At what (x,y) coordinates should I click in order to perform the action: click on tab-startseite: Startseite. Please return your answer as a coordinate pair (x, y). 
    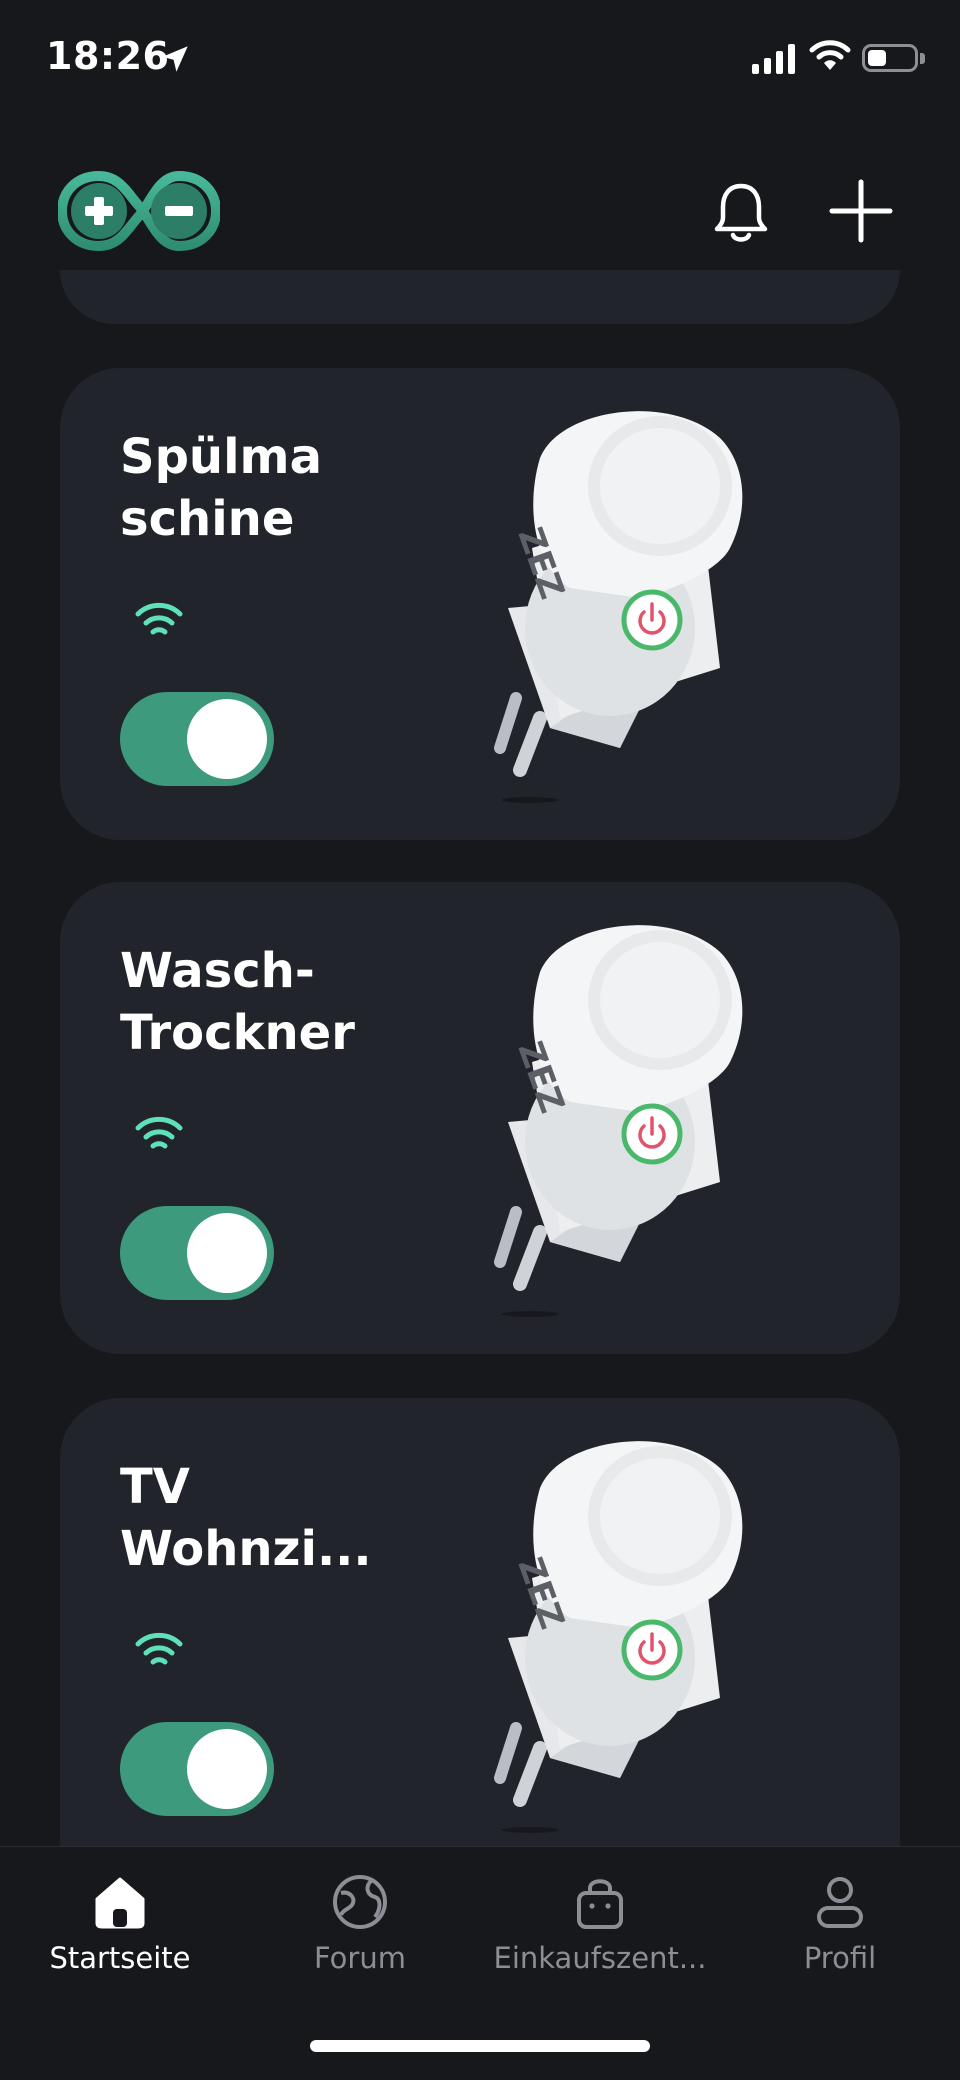
    Looking at the image, I should click on (120, 1928).